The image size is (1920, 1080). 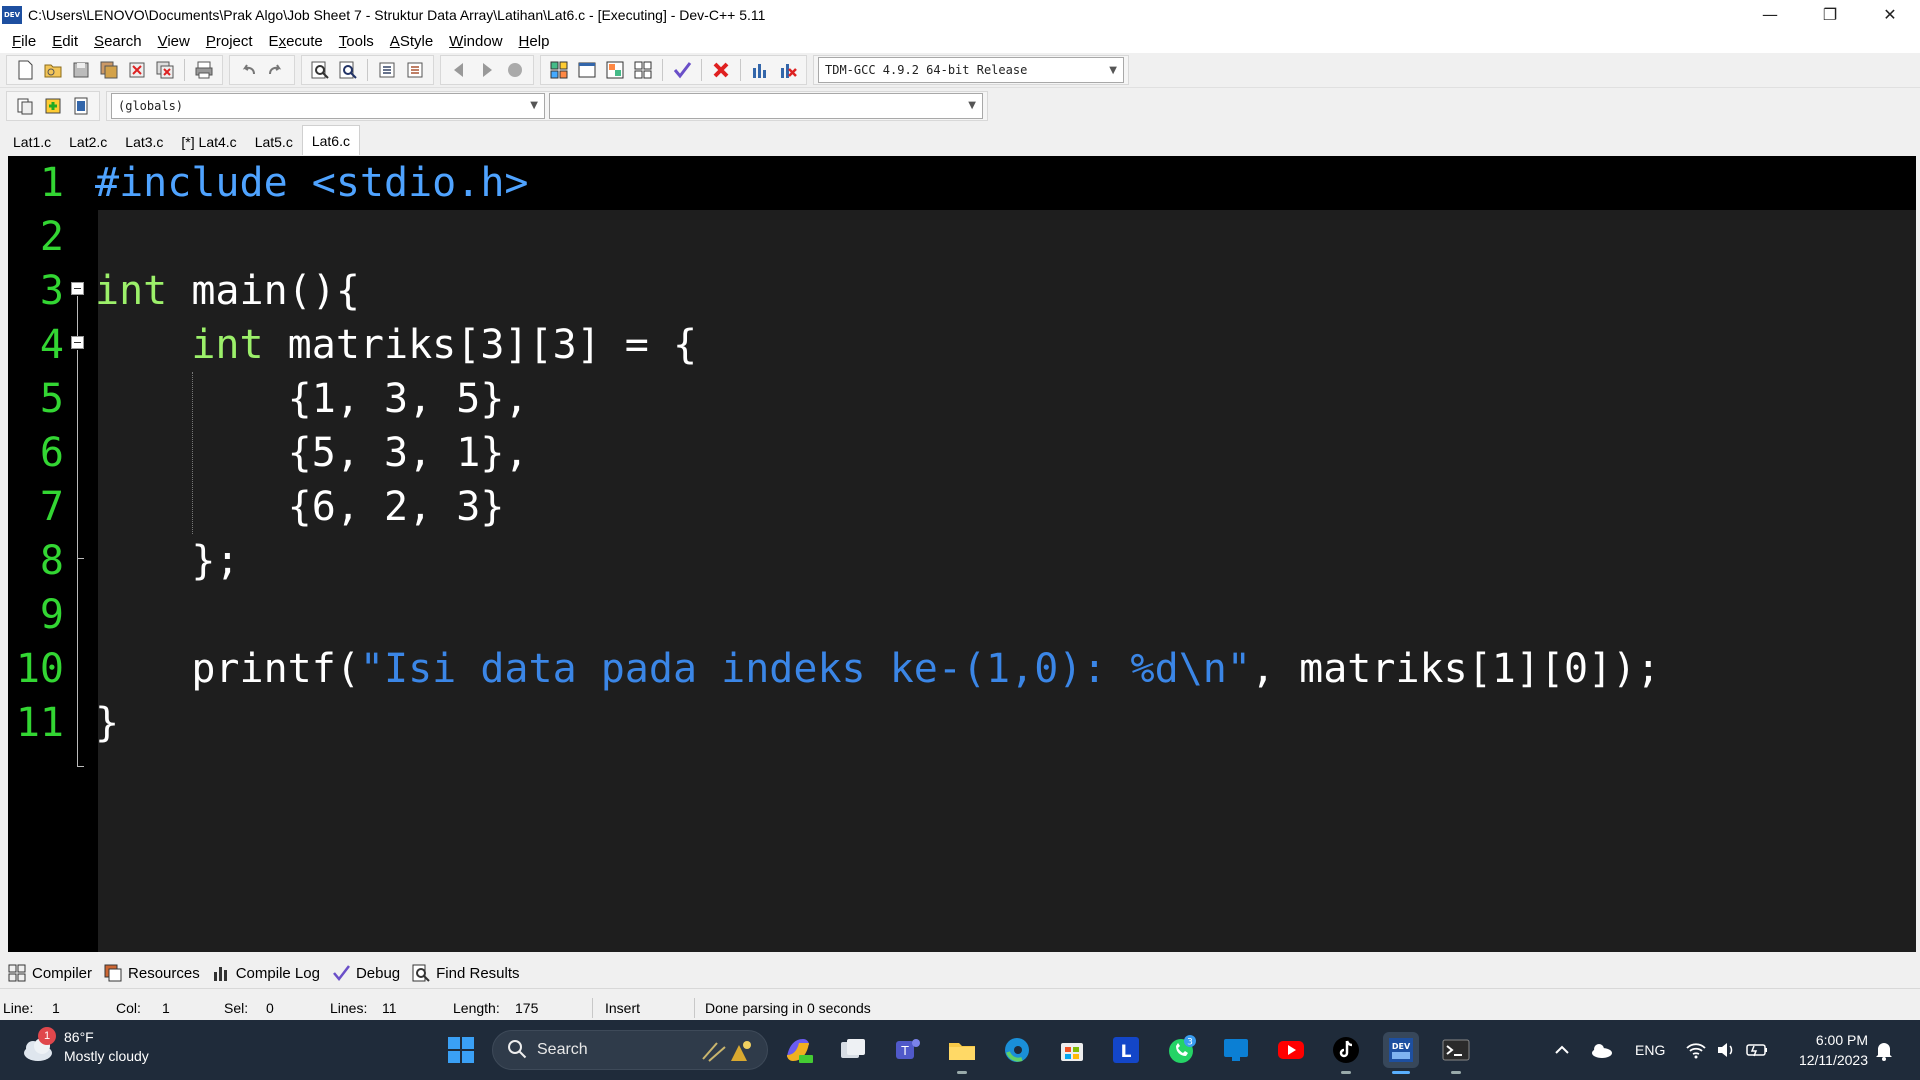 I want to click on language-indicator: ENG, so click(x=1650, y=1050).